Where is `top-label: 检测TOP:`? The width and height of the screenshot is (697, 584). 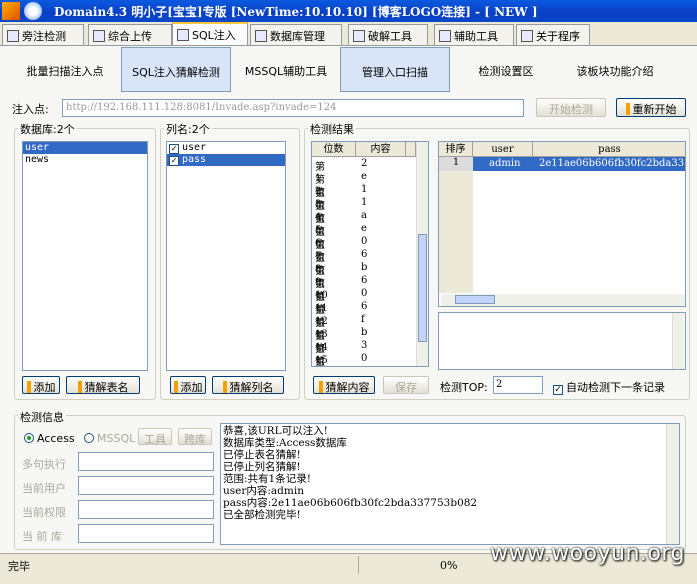 top-label: 检测TOP: is located at coordinates (464, 387).